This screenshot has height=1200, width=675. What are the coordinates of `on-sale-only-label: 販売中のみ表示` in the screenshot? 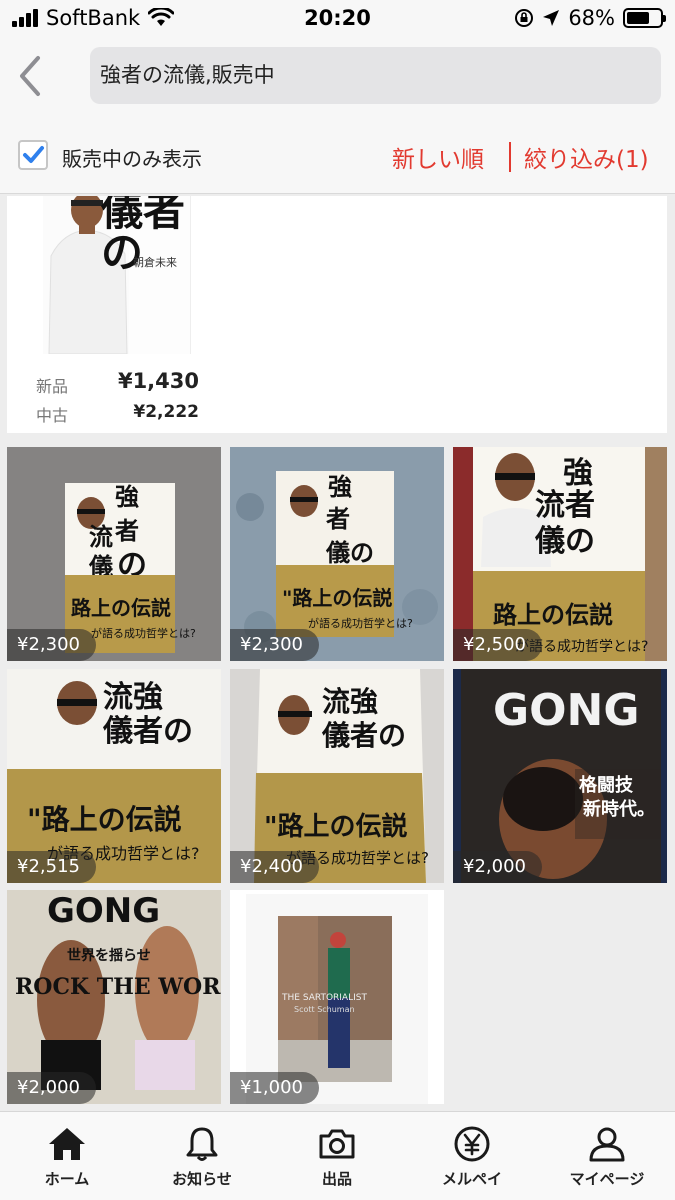 It's located at (132, 157).